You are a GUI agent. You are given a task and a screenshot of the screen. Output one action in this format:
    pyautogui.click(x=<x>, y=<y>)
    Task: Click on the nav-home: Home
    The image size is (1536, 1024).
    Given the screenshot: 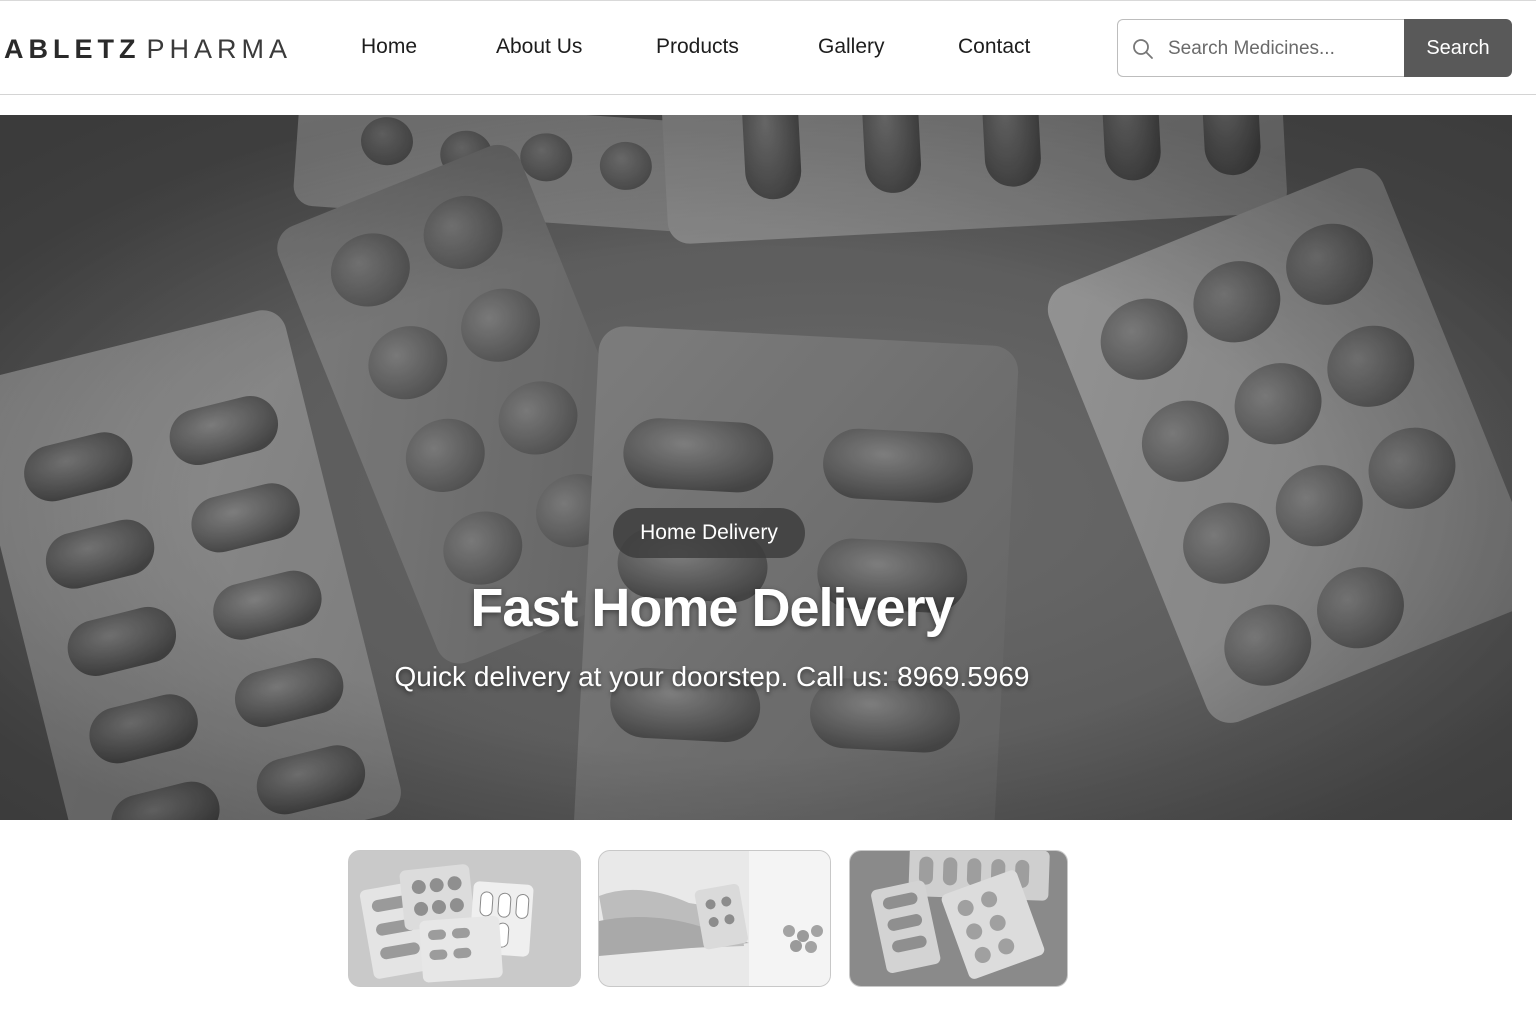 What is the action you would take?
    pyautogui.click(x=389, y=47)
    